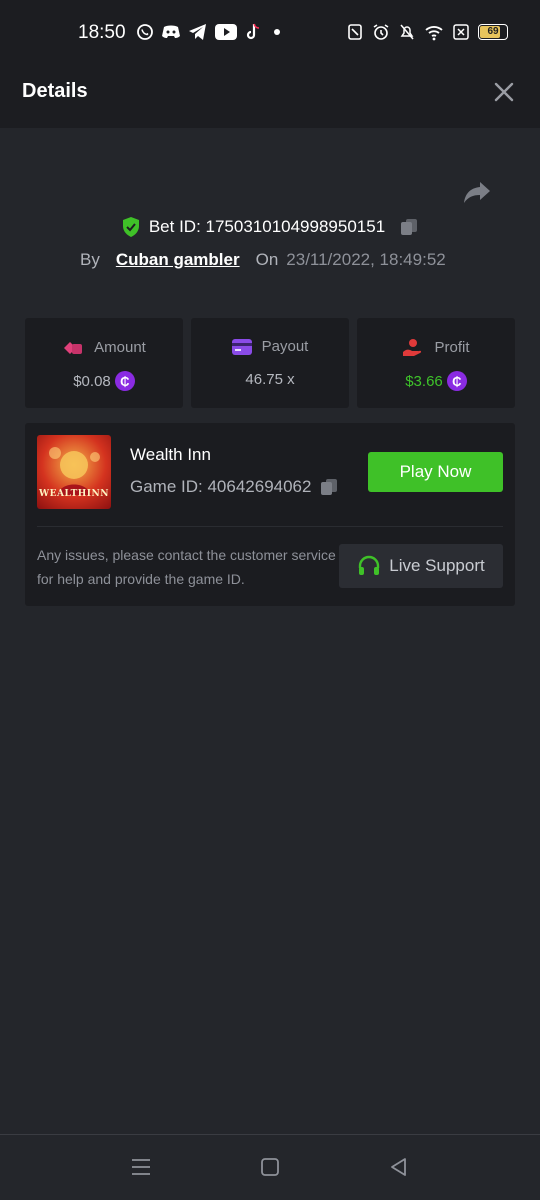 This screenshot has width=540, height=1200. I want to click on youtube-icon, so click(226, 32).